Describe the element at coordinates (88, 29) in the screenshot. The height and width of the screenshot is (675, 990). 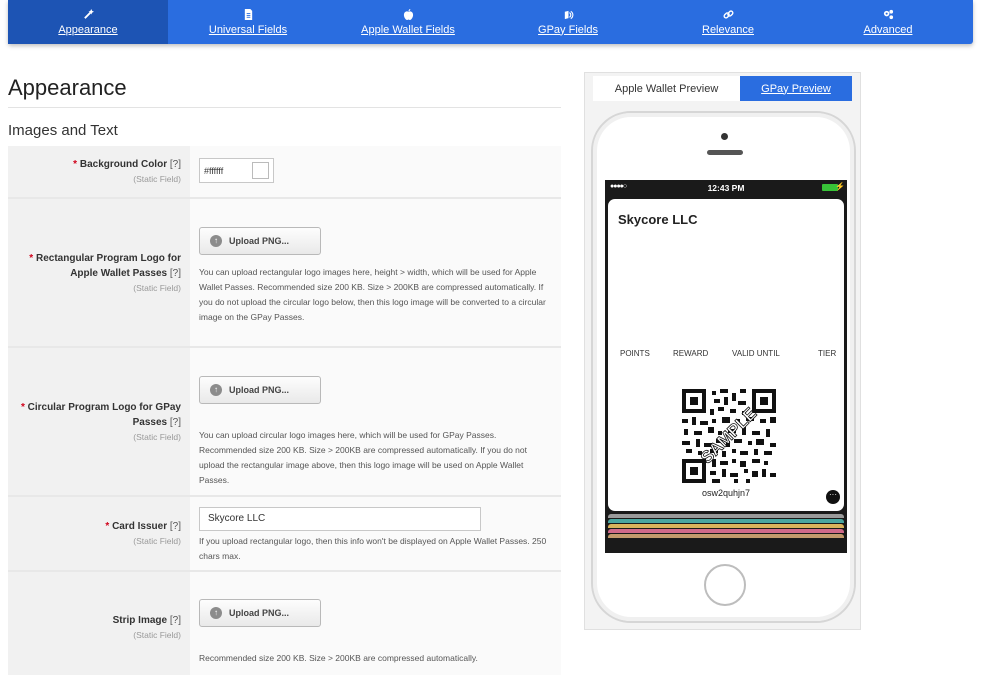
I see `tab-label: Appearance` at that location.